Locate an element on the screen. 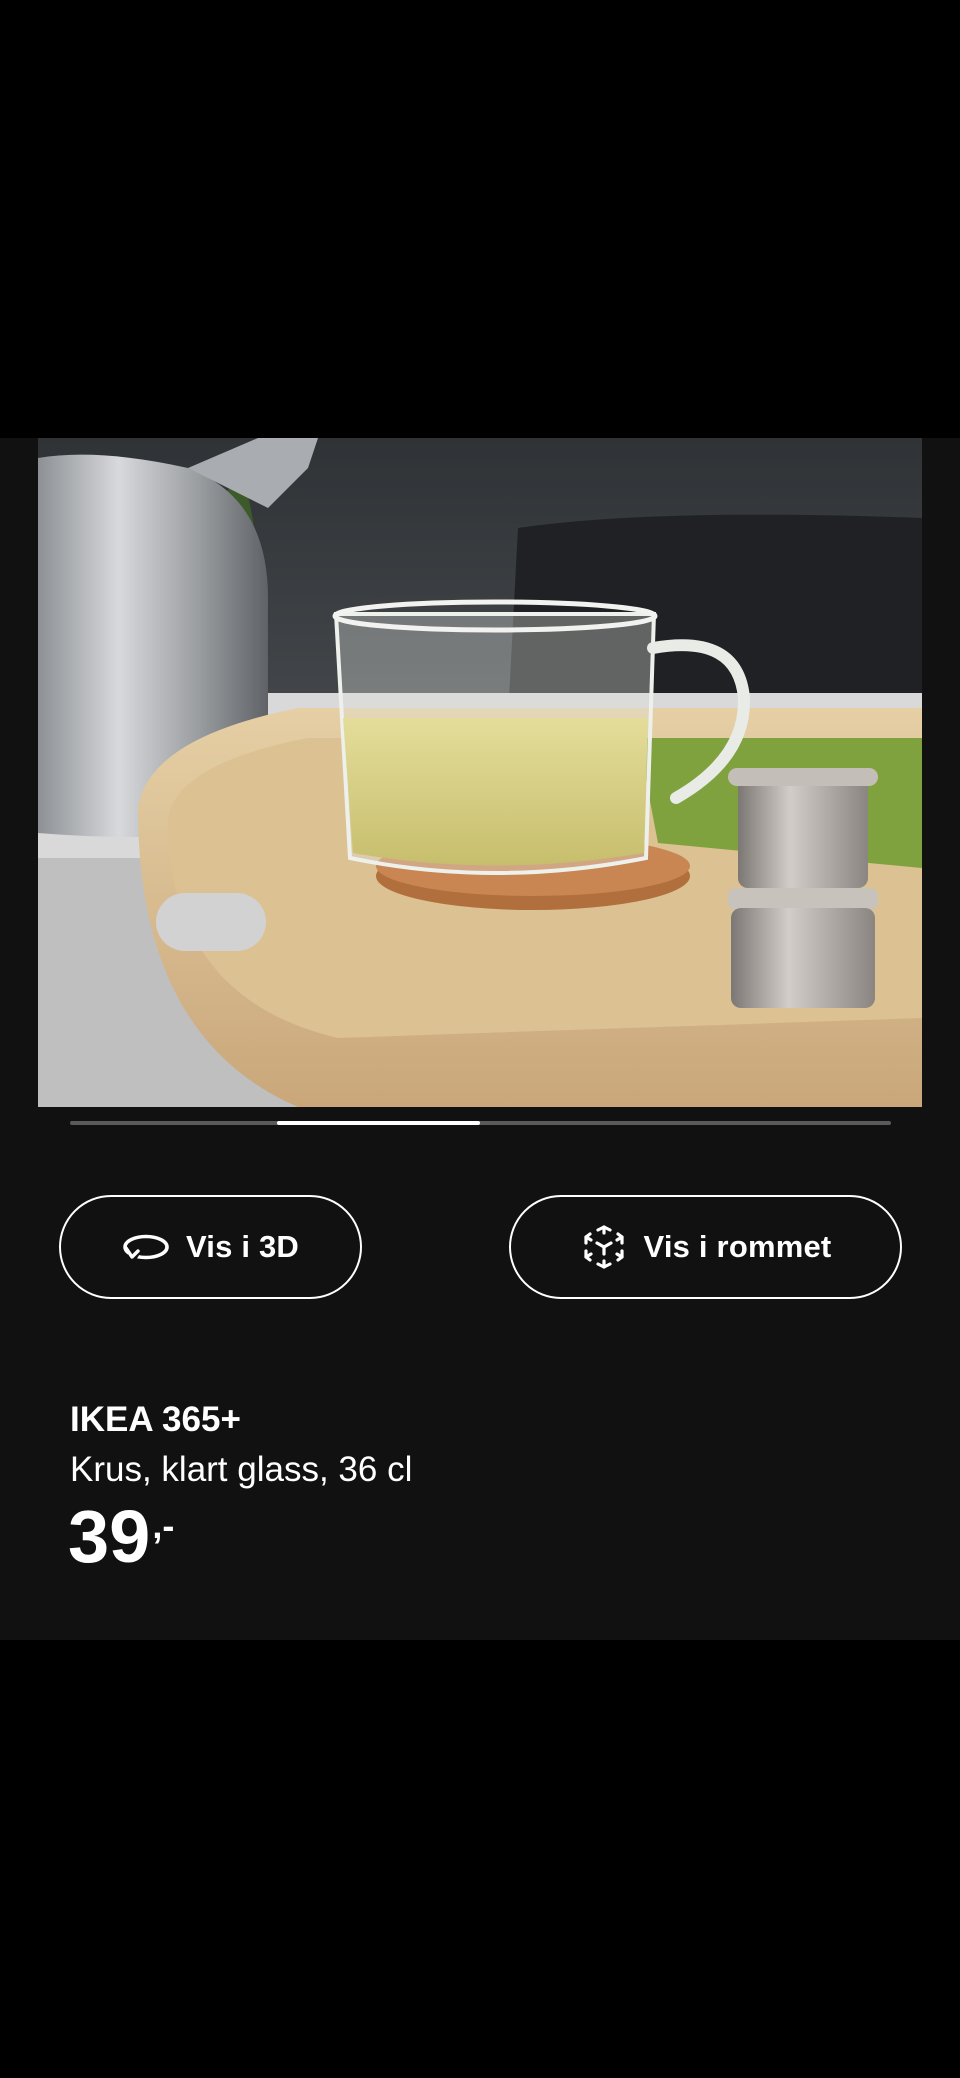 The height and width of the screenshot is (2078, 960). gallery-page-indicator is located at coordinates (480, 1123).